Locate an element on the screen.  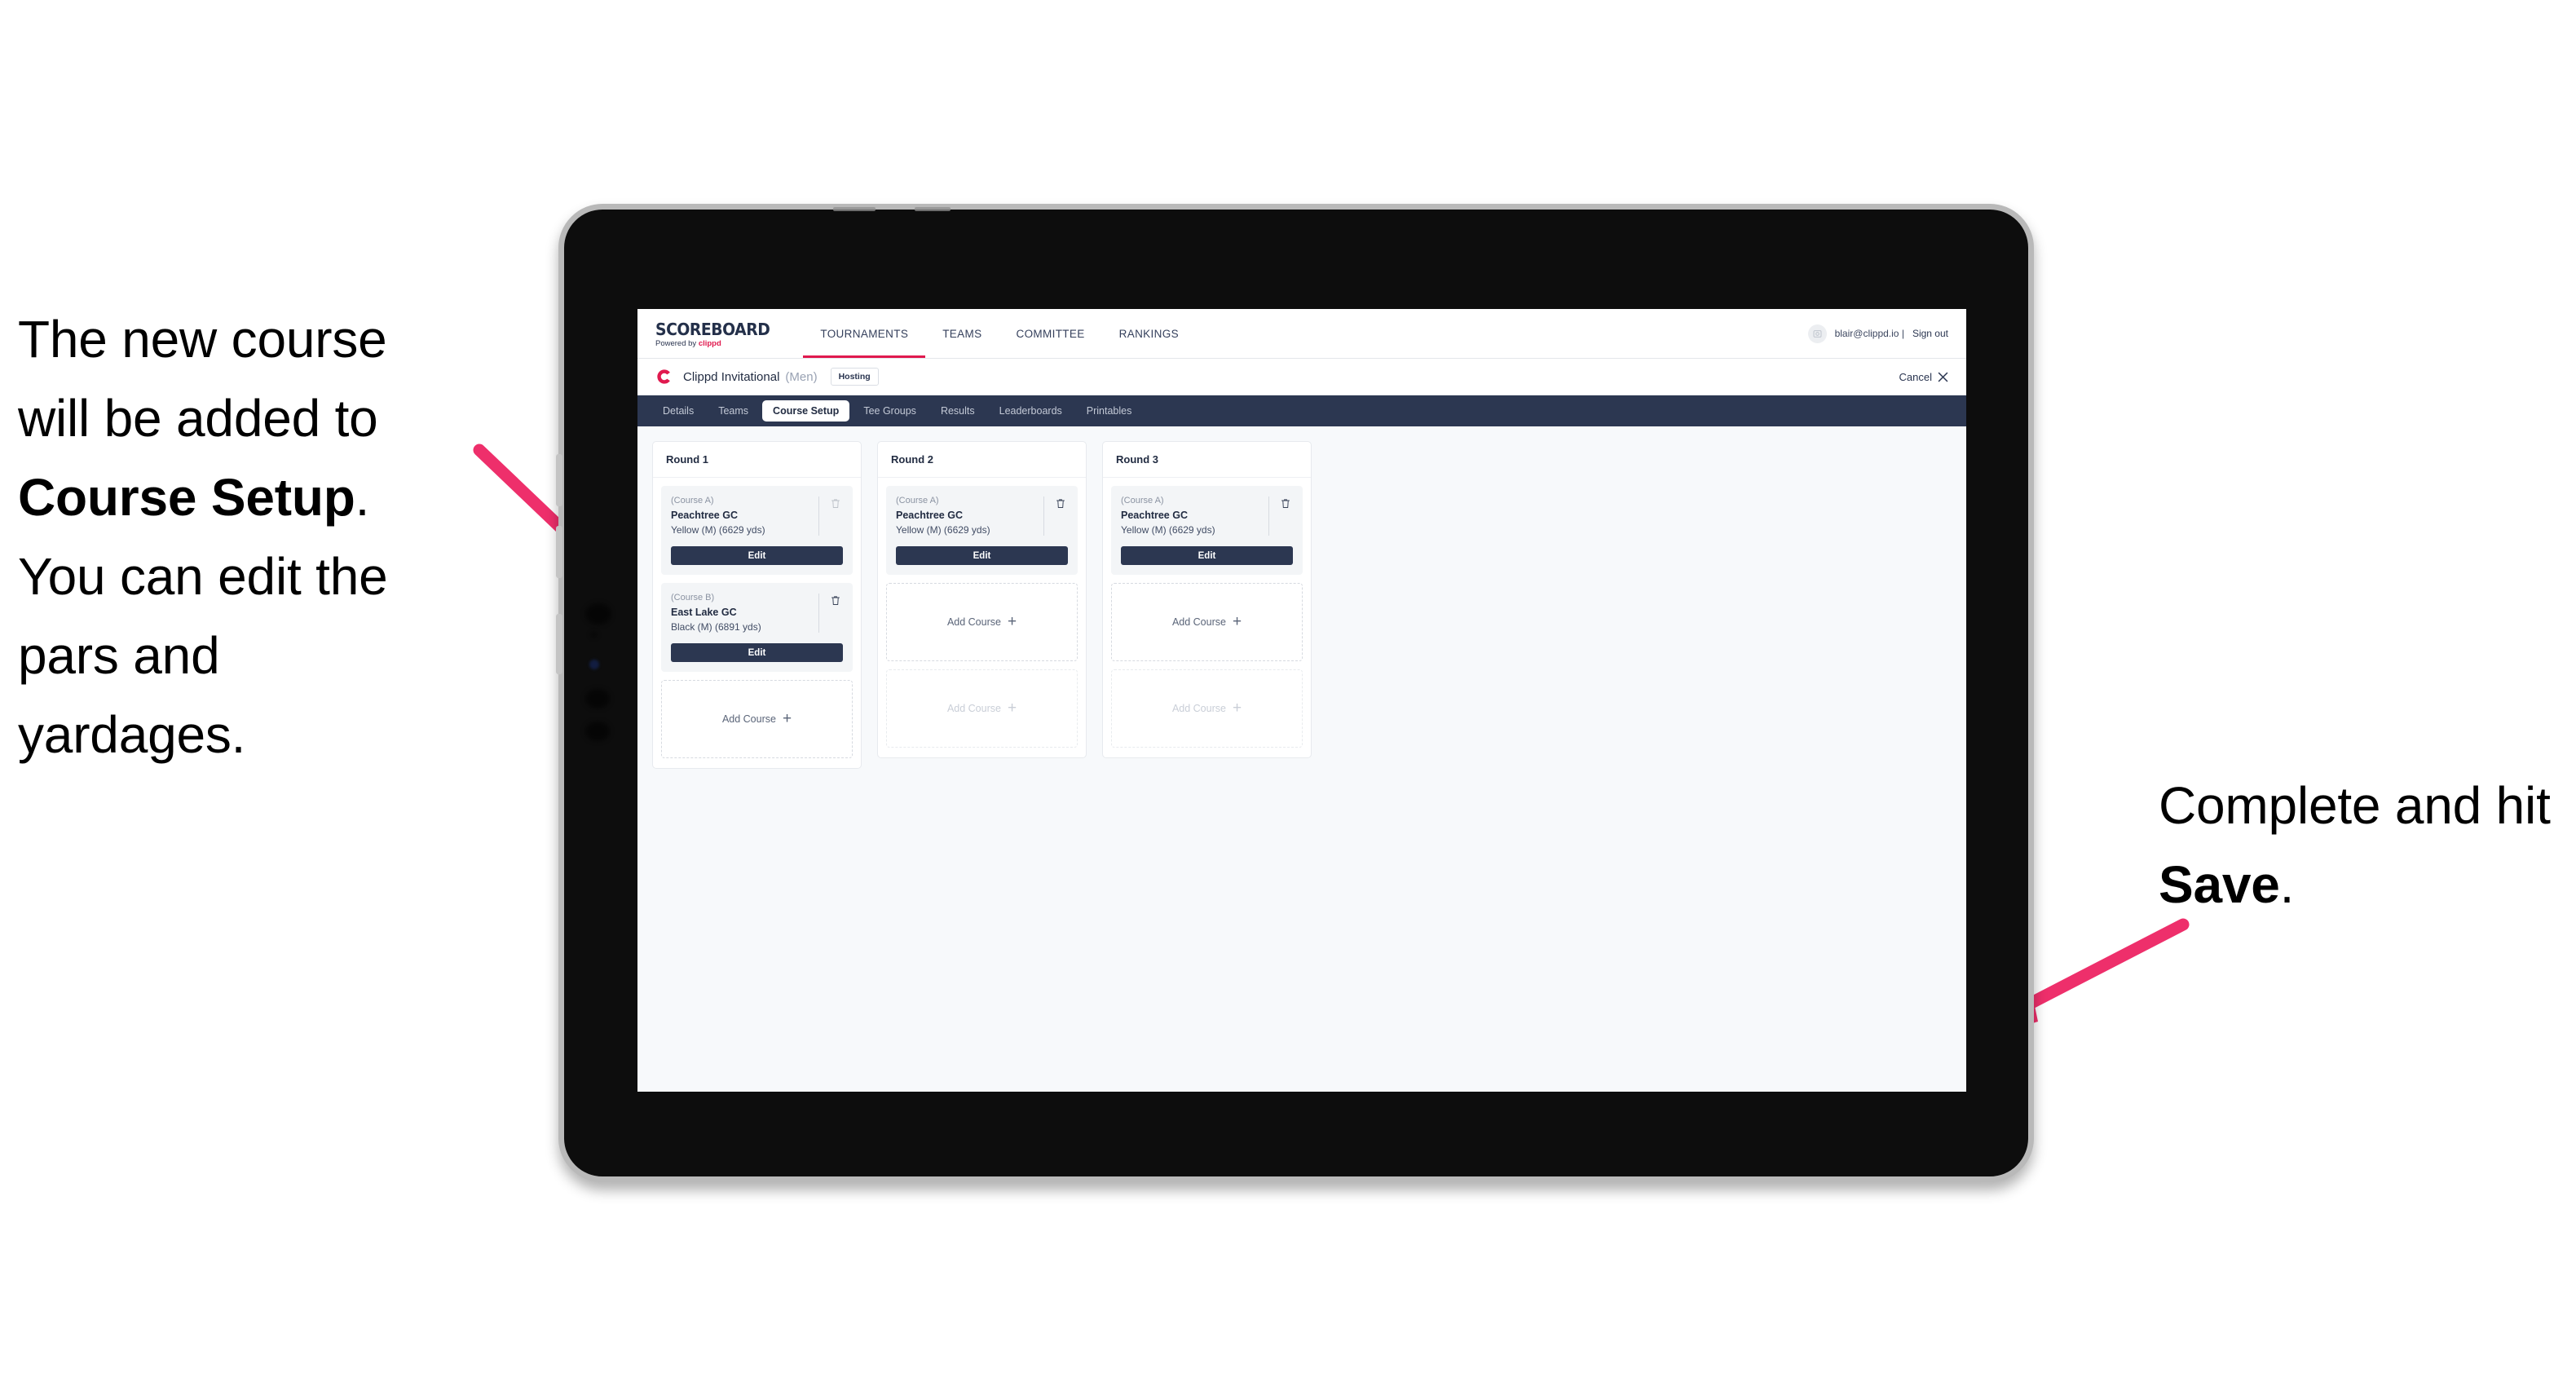
course-tee-info: Yellow (M) (6629 yds) is located at coordinates (718, 529).